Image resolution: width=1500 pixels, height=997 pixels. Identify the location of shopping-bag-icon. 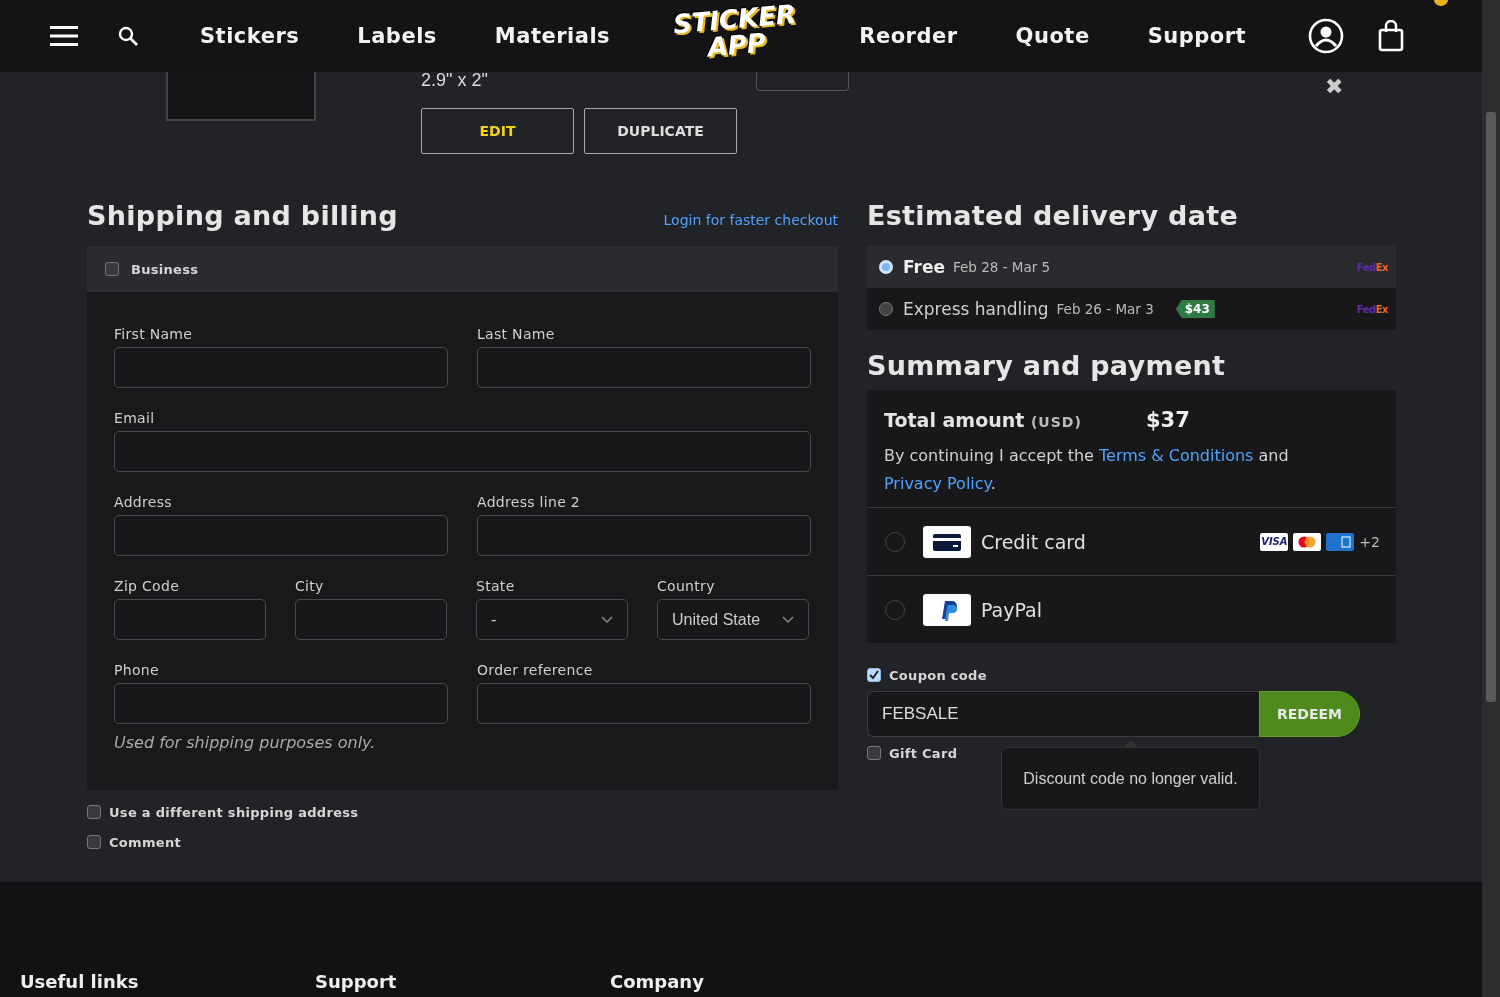
(1391, 36).